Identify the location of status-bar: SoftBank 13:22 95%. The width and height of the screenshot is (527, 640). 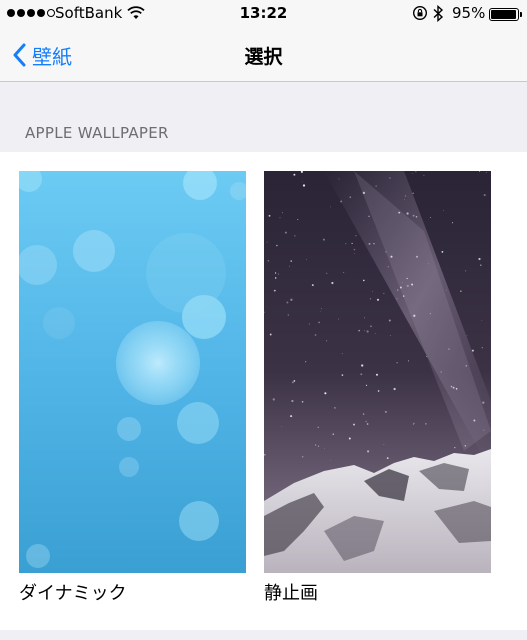
(263, 14).